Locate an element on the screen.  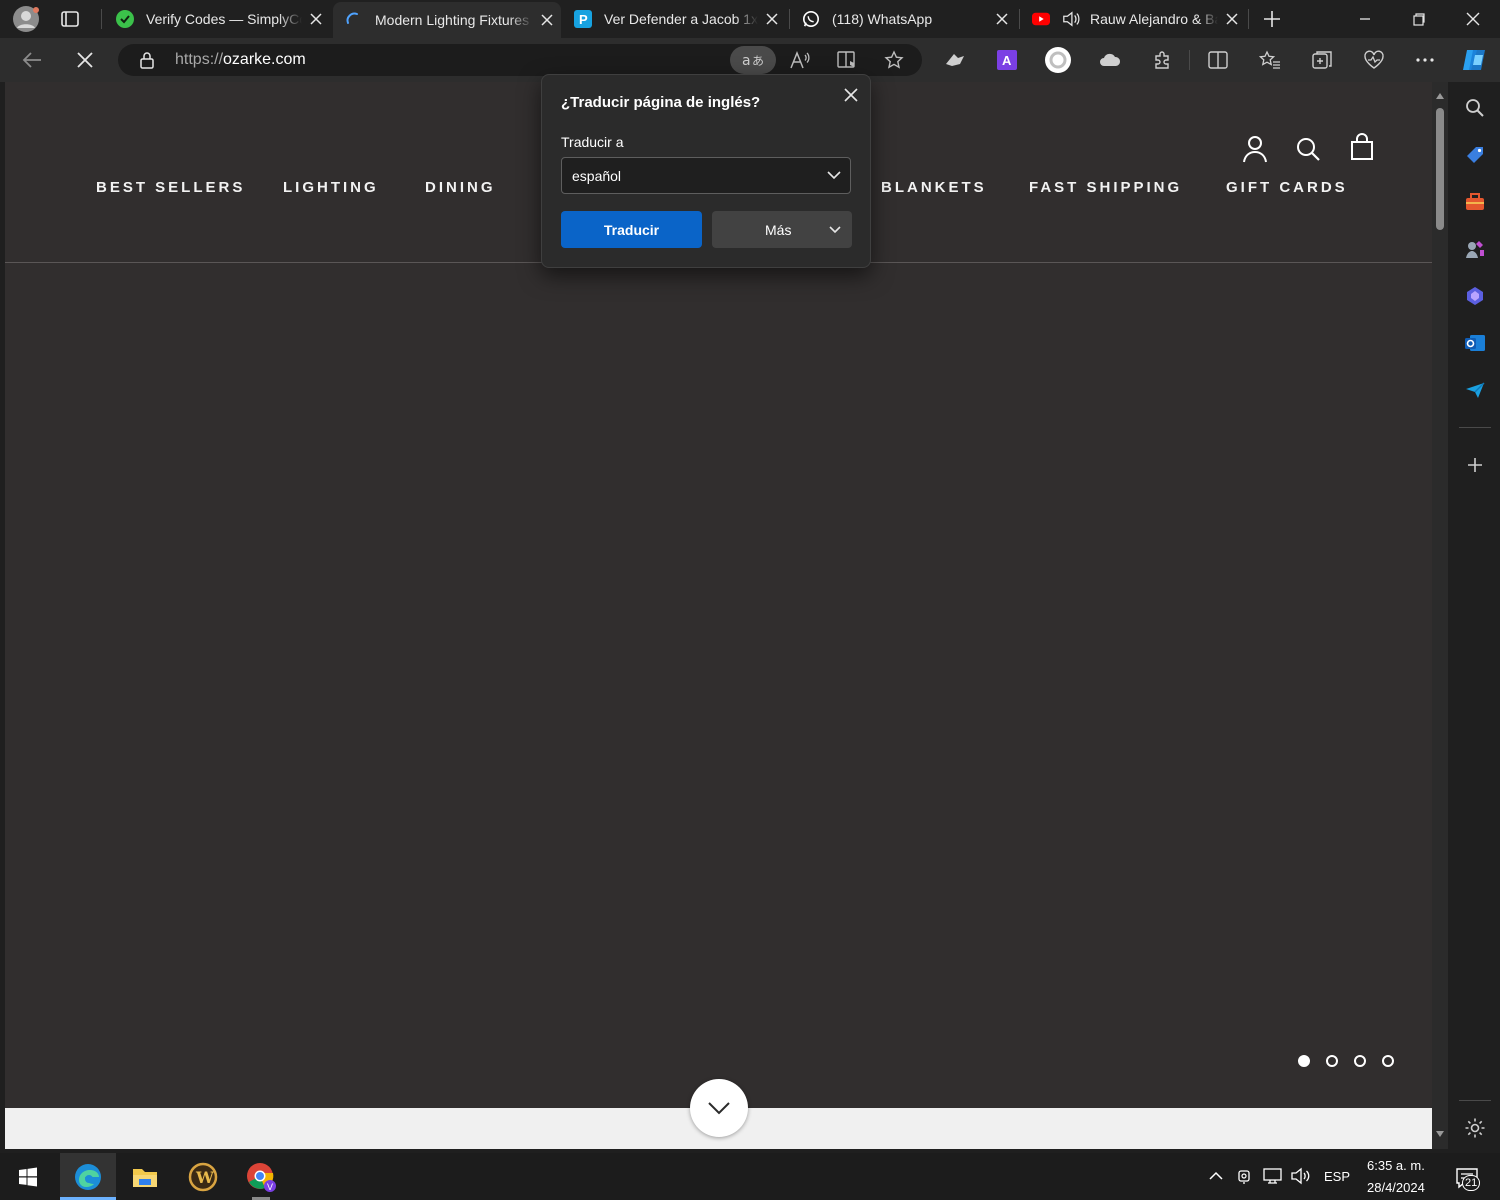
more-options-button: Más is located at coordinates (782, 229).